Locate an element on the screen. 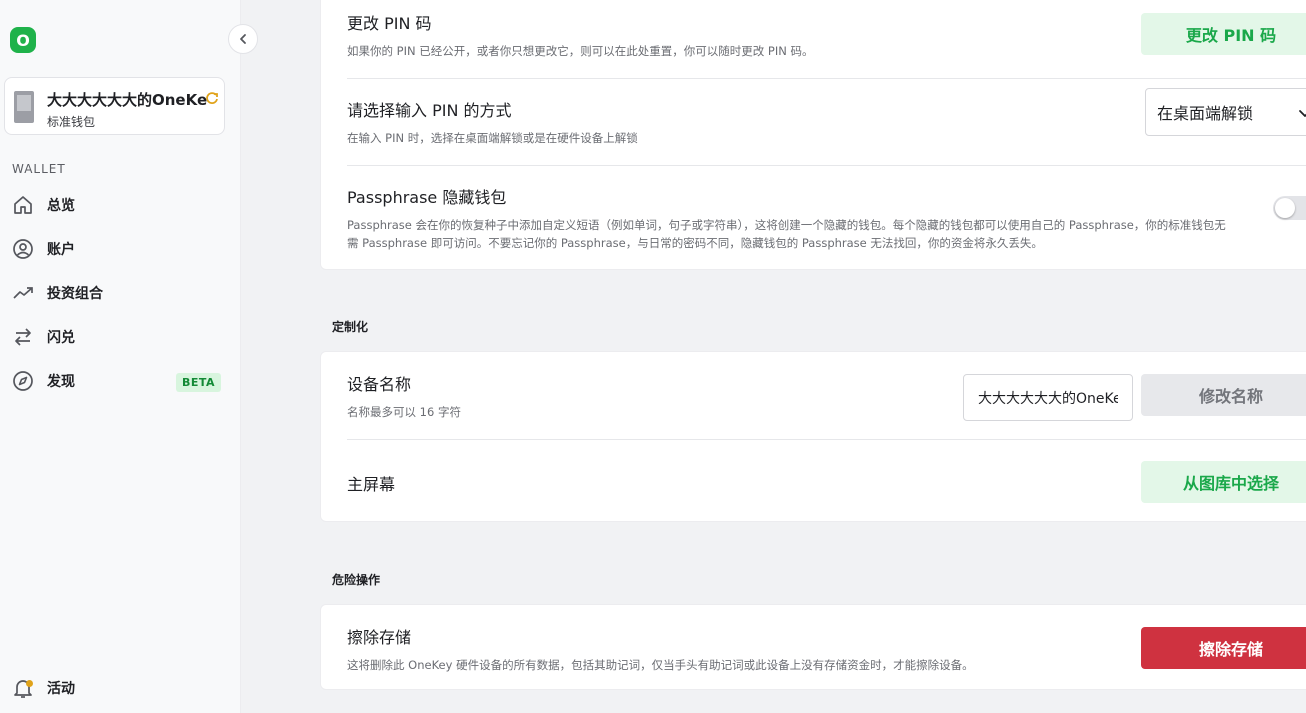 The image size is (1306, 713). wallet-section-label: WALLET is located at coordinates (39, 169).